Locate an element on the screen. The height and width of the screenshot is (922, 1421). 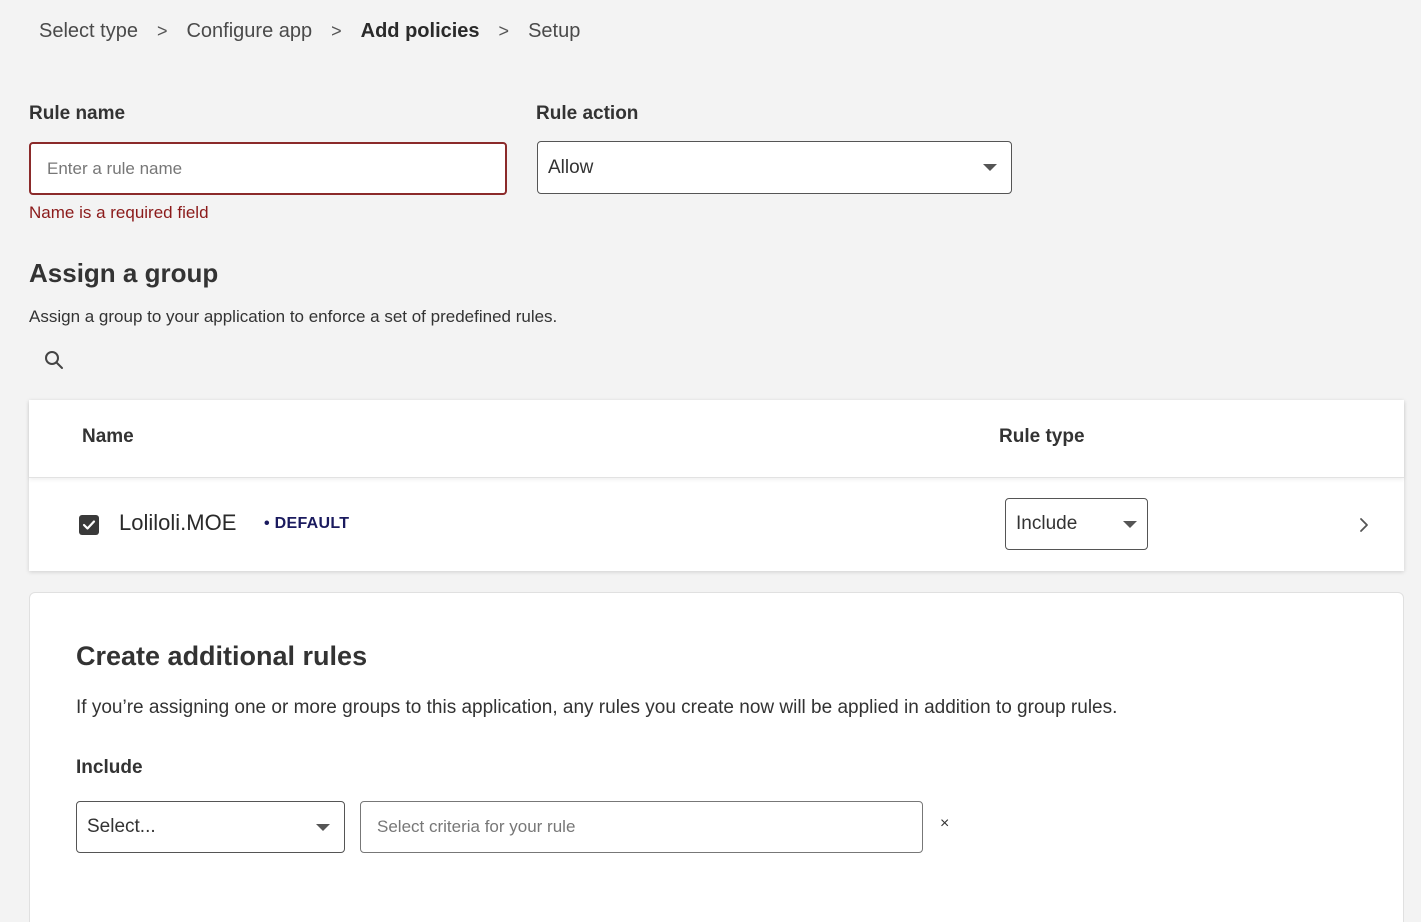
check-icon is located at coordinates (89, 525).